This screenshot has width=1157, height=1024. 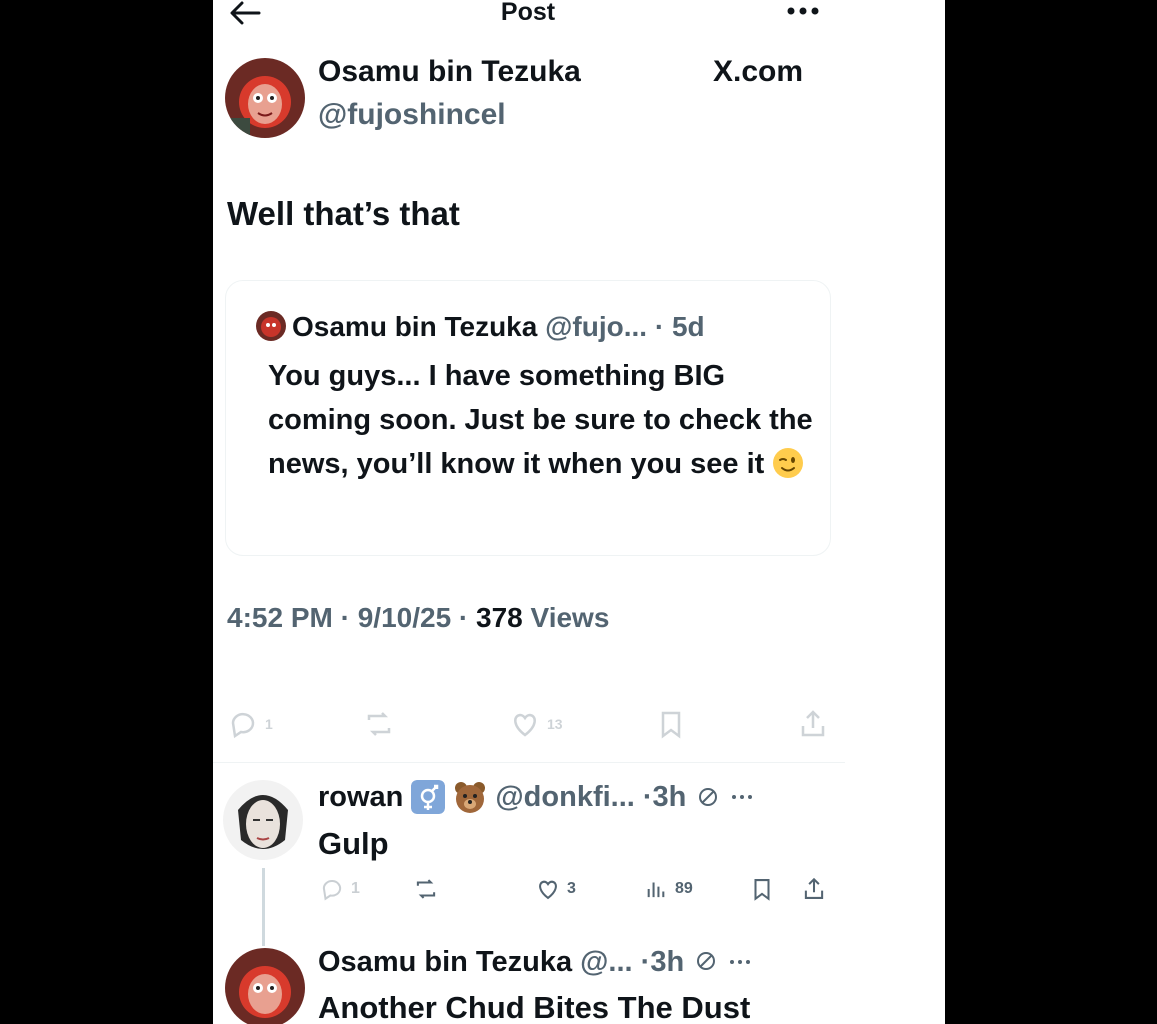 What do you see at coordinates (534, 1007) in the screenshot?
I see `reply-text: Another Chud Bites The Dust` at bounding box center [534, 1007].